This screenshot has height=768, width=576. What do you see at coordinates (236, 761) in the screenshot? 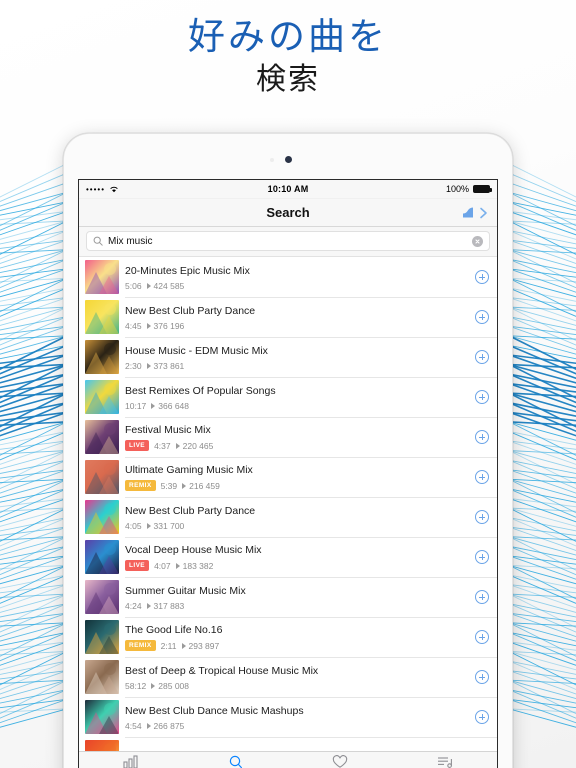
I see `tab-search: Search` at bounding box center [236, 761].